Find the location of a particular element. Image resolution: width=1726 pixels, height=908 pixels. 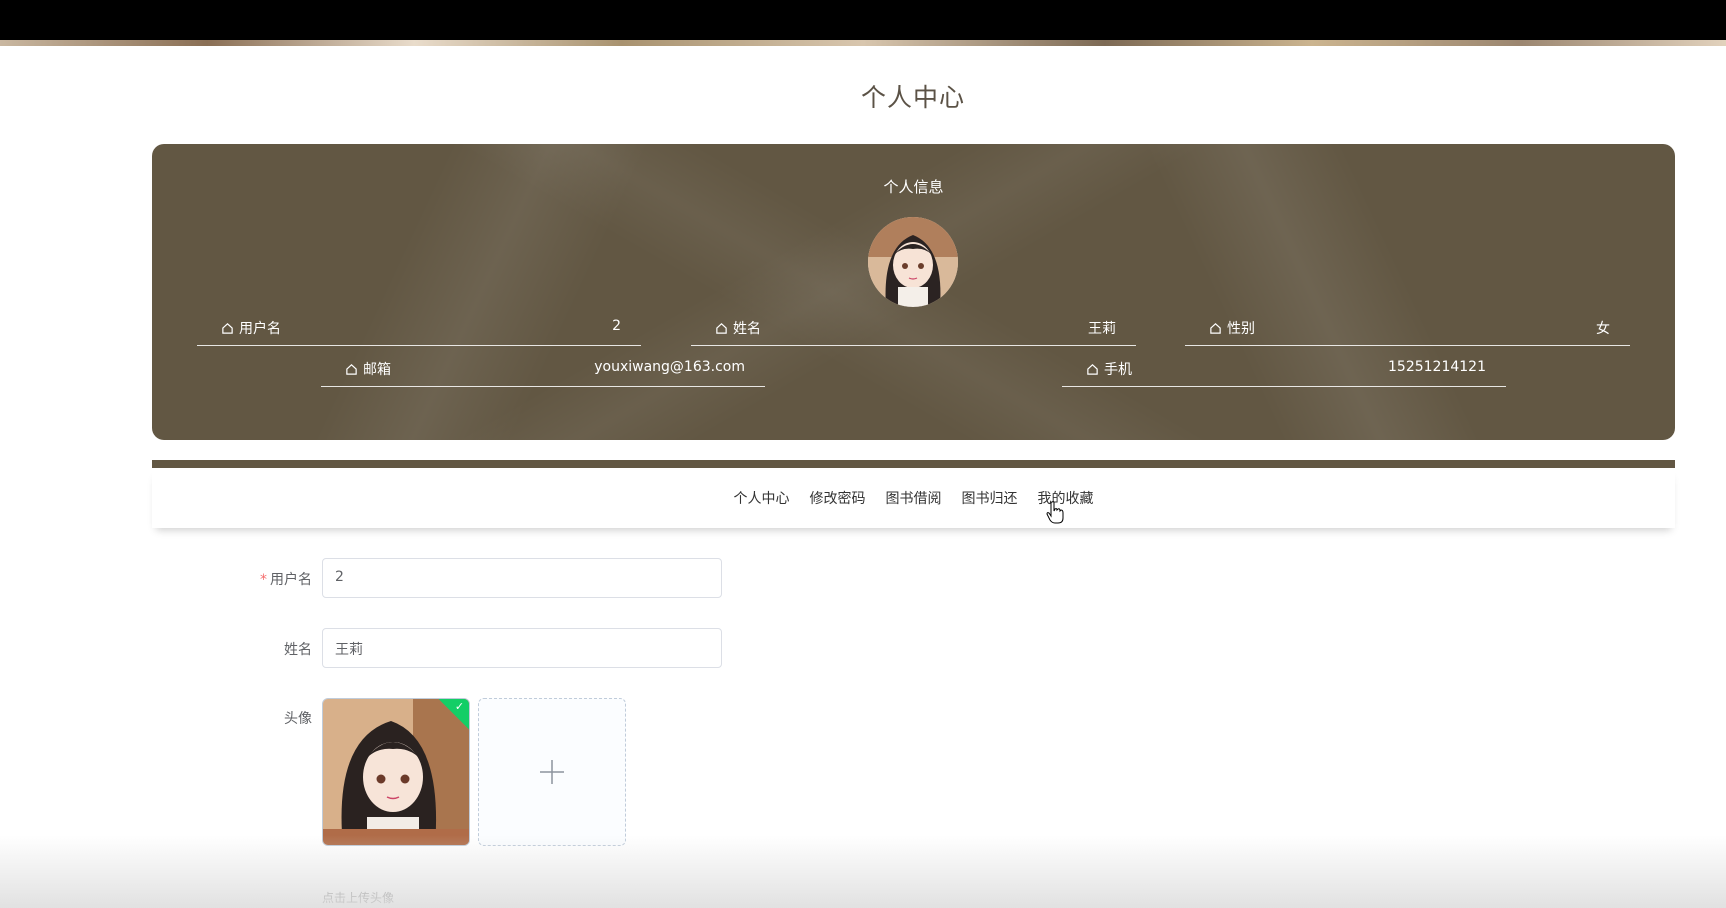

form-row-username: * 用户名 2 is located at coordinates (480, 578).